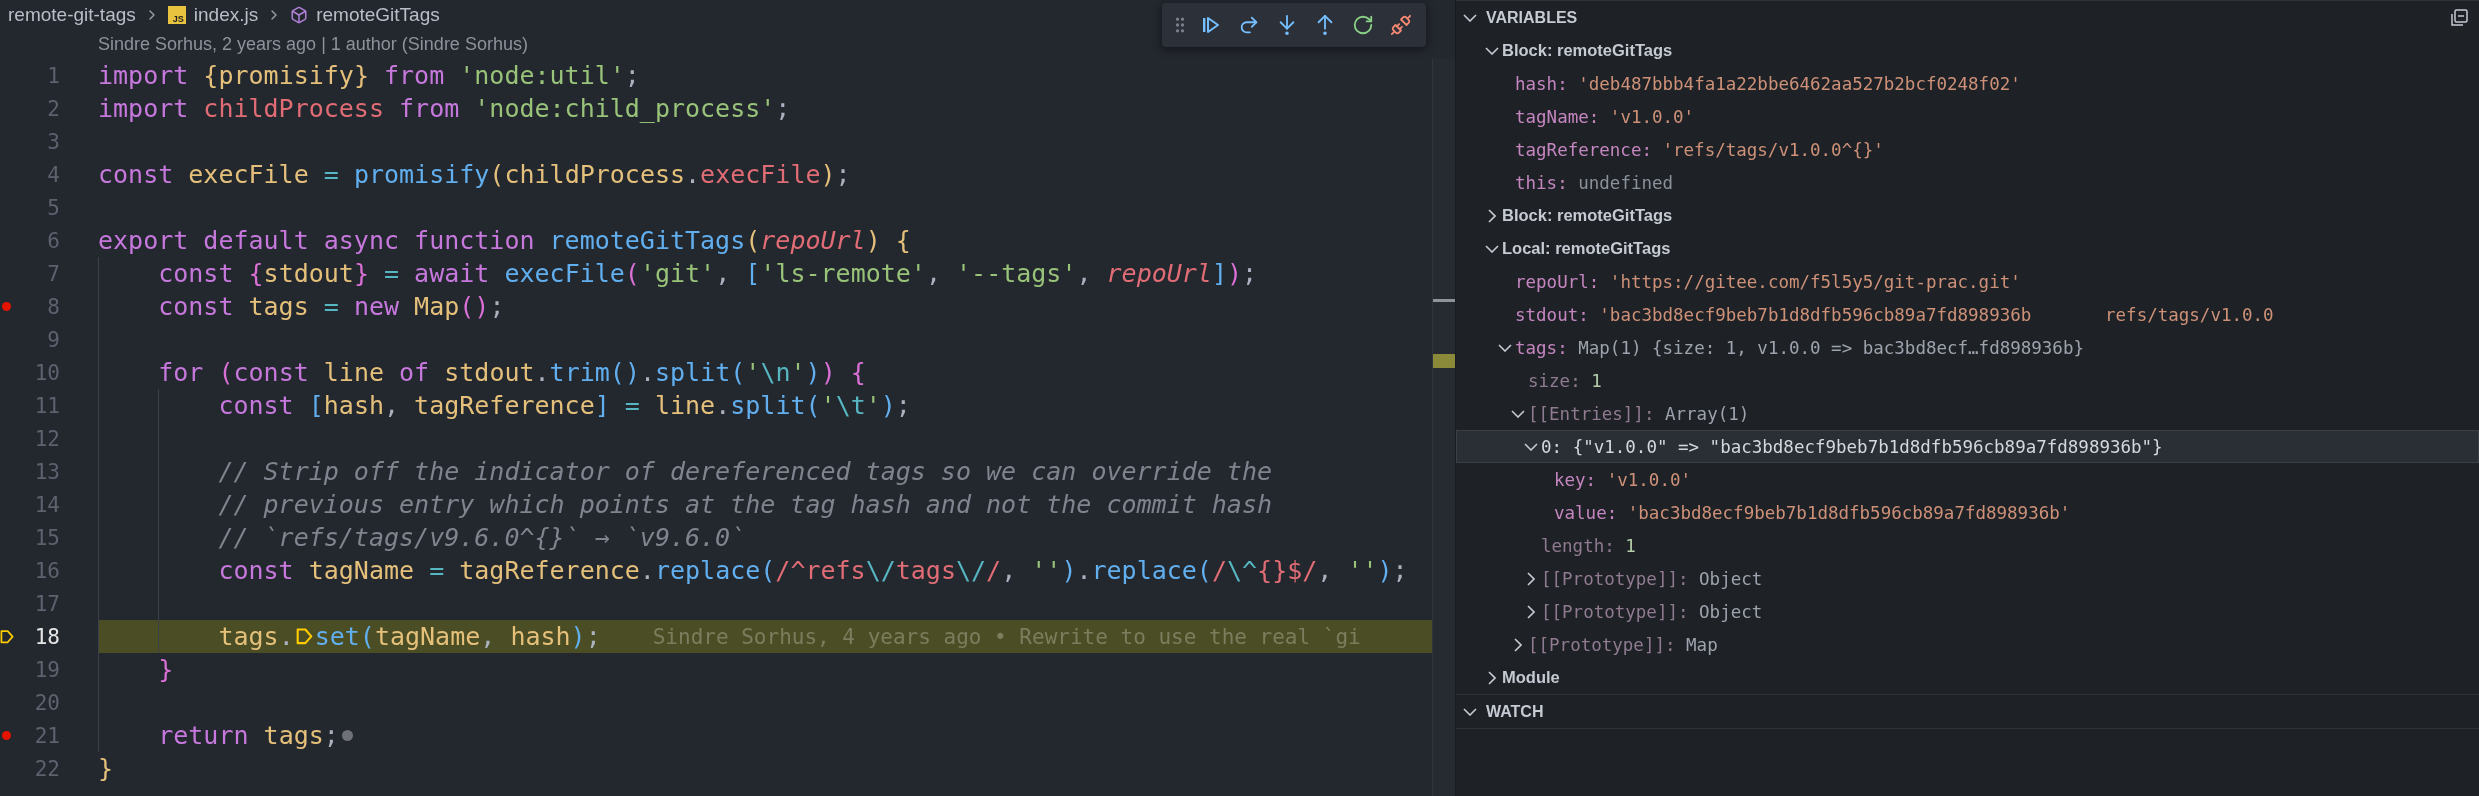 This screenshot has width=2479, height=796. Describe the element at coordinates (511, 372) in the screenshot. I see `code-line: for (const line of stdout.trim().split('\n')) {` at that location.